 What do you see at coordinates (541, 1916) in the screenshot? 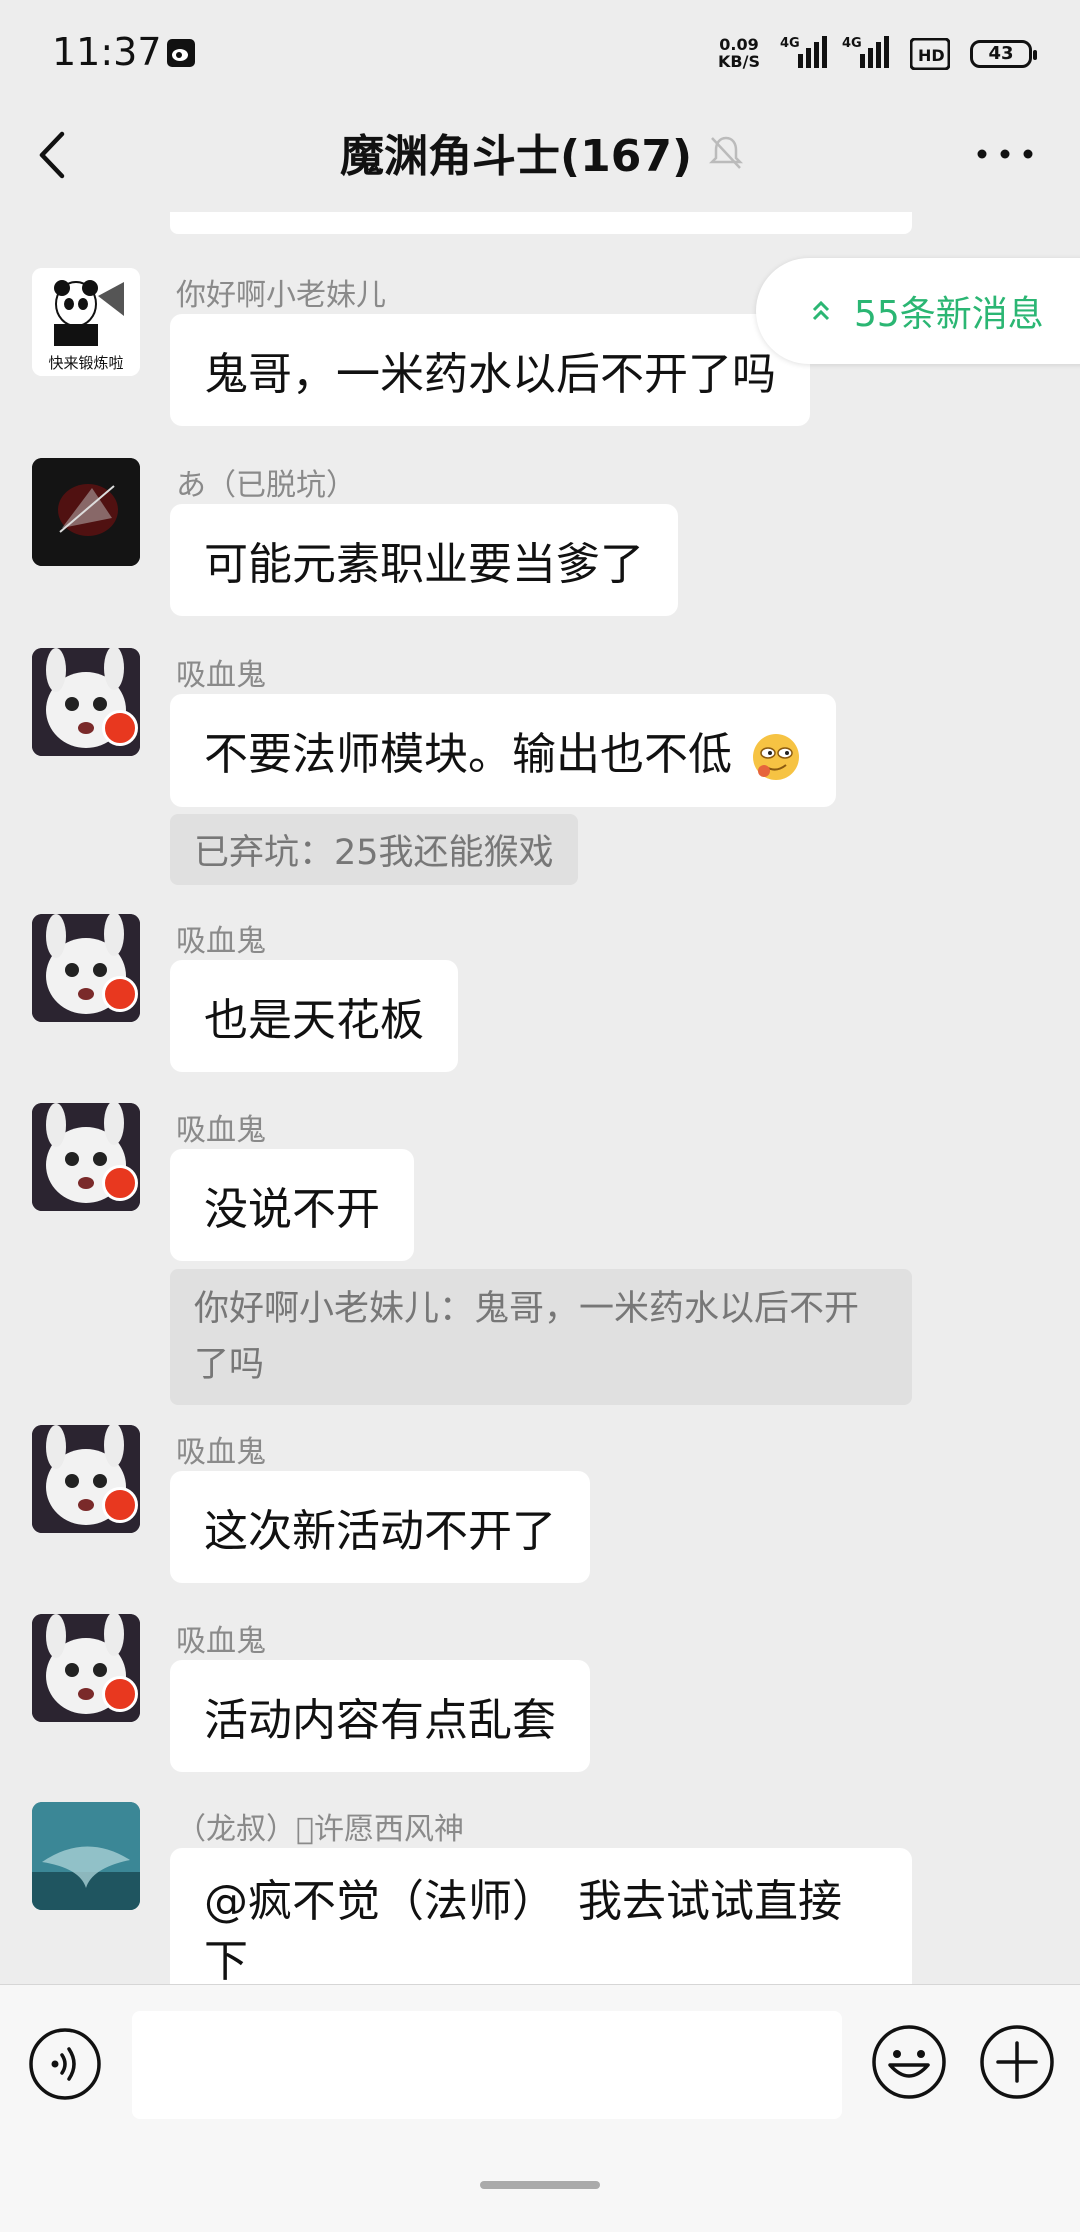
I see `message-bubble: @疯不觉（法师） 我去试试直接下` at bounding box center [541, 1916].